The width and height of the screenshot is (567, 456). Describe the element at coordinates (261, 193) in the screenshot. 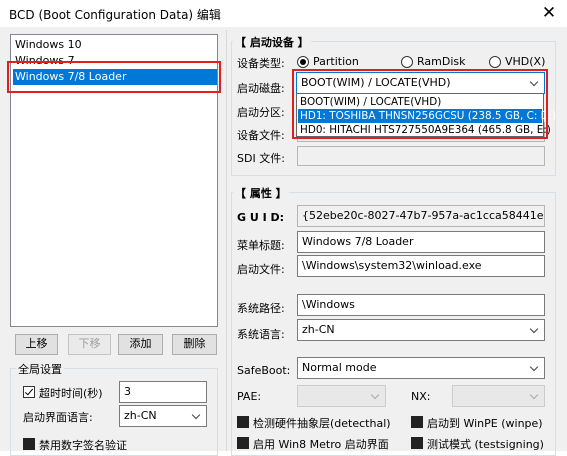

I see `properties-title: 【 属性 】` at that location.